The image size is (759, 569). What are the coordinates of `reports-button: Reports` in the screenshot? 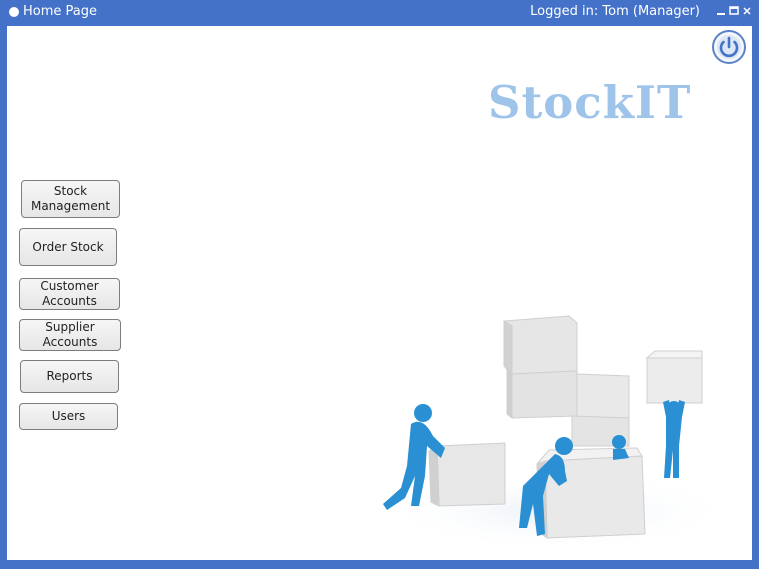 It's located at (69, 376).